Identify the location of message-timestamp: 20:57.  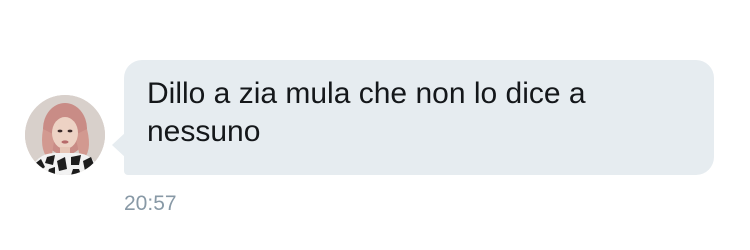
(150, 203).